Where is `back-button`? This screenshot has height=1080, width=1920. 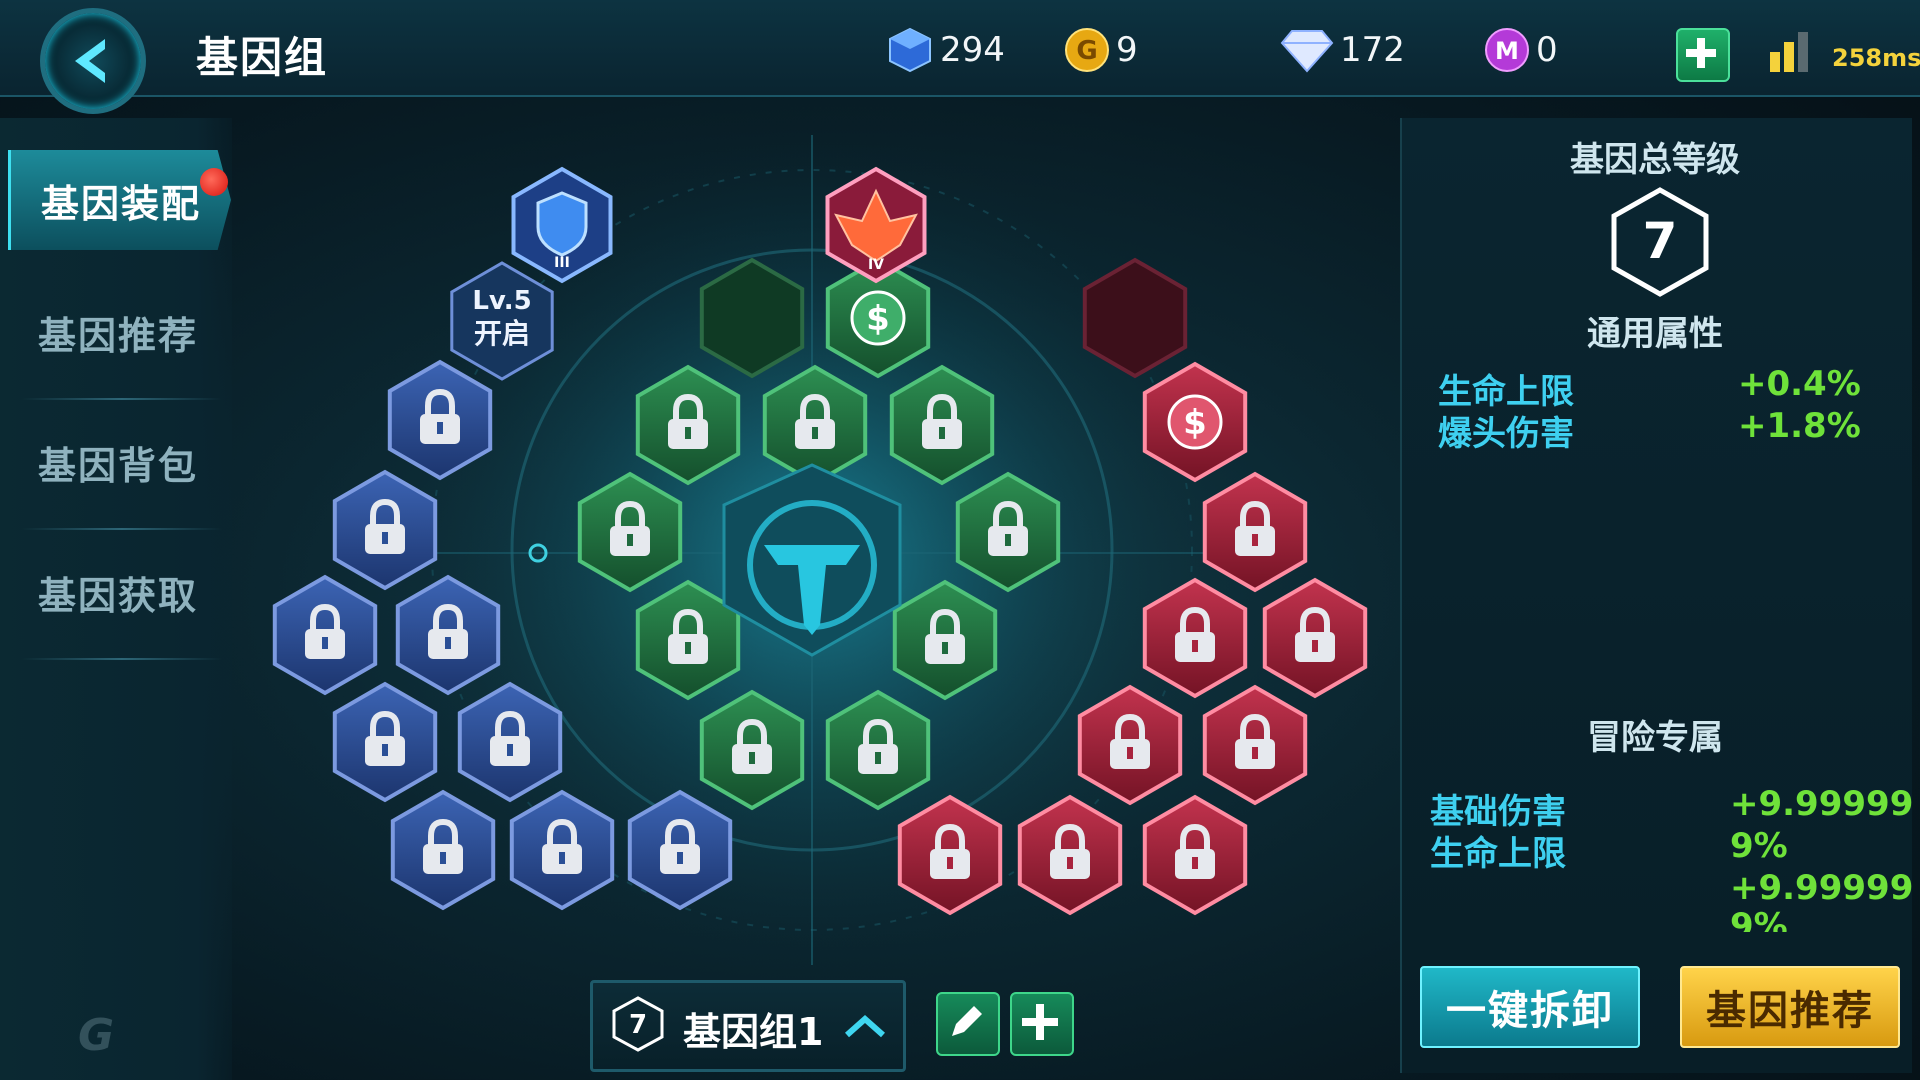
back-button is located at coordinates (93, 61).